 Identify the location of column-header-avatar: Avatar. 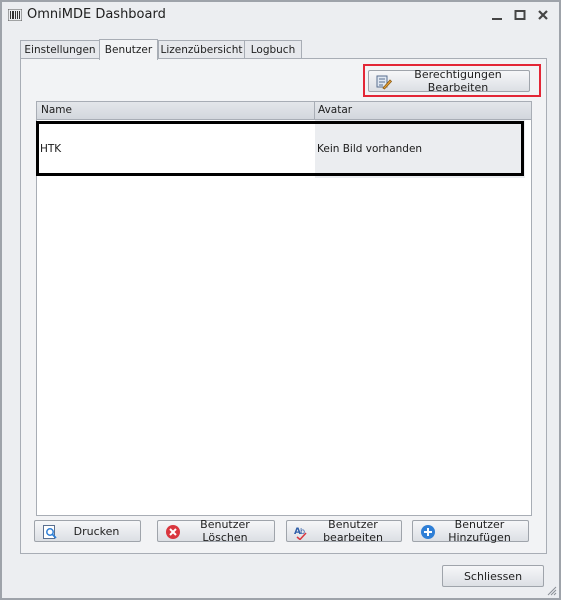
(335, 110).